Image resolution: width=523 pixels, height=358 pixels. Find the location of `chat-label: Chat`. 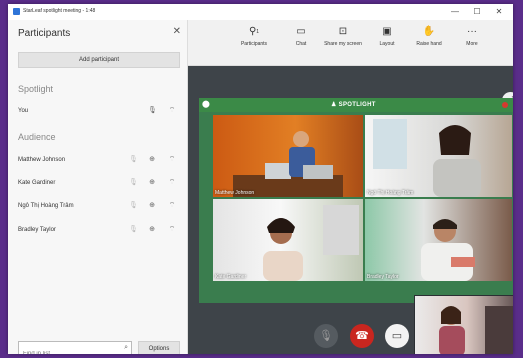

chat-label: Chat is located at coordinates (301, 44).